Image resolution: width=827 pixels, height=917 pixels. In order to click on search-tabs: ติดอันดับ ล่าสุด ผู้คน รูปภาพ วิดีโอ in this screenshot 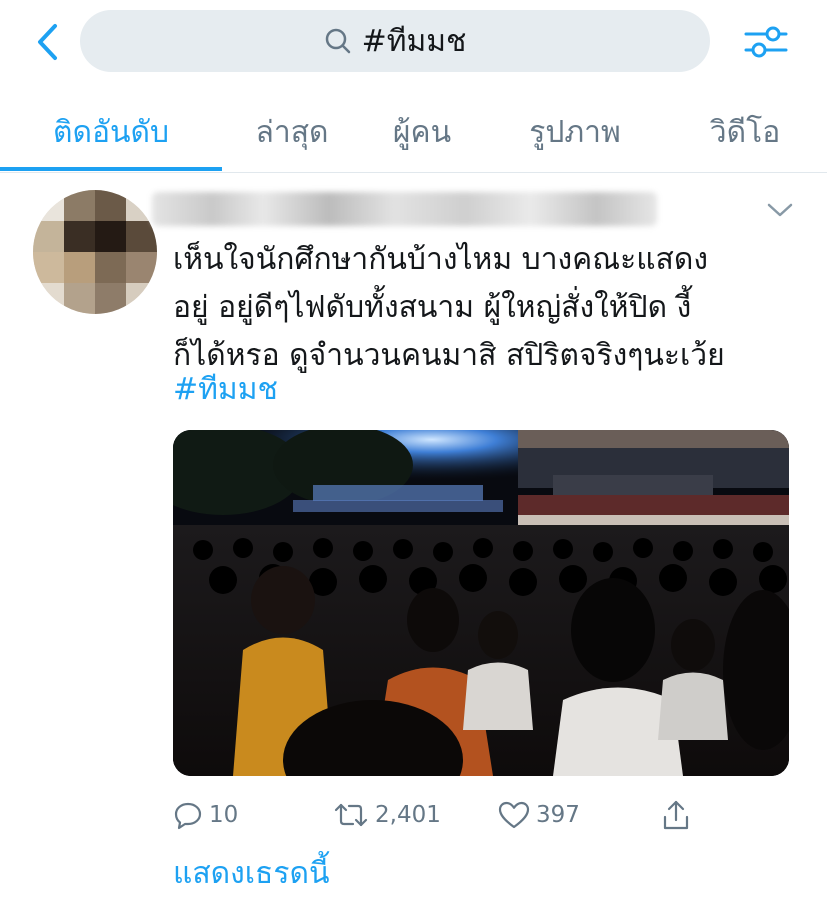, I will do `click(413, 136)`.